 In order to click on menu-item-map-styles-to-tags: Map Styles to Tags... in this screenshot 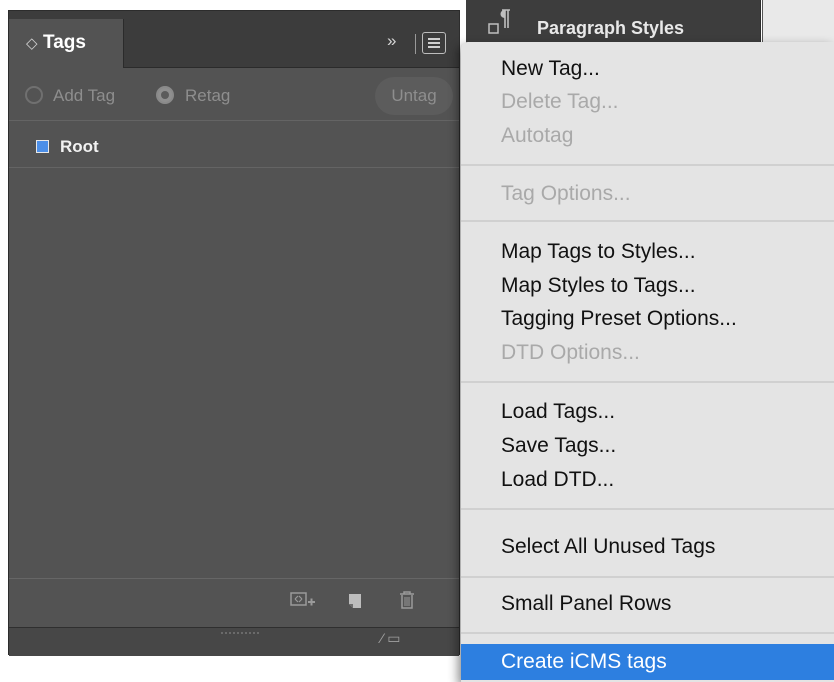, I will do `click(647, 285)`.